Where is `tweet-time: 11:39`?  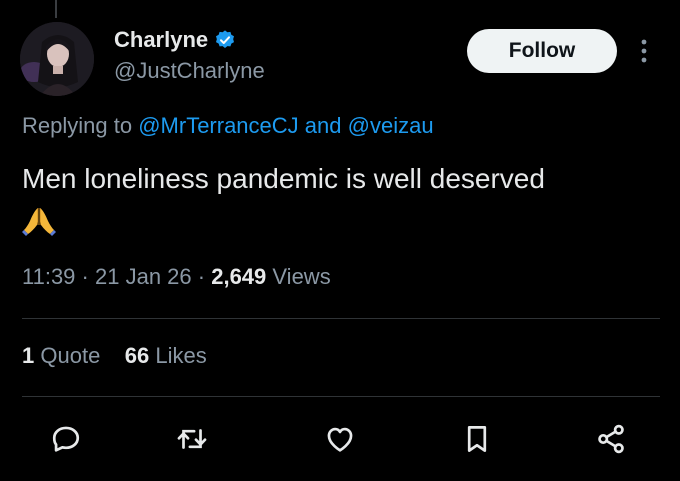 tweet-time: 11:39 is located at coordinates (48, 276).